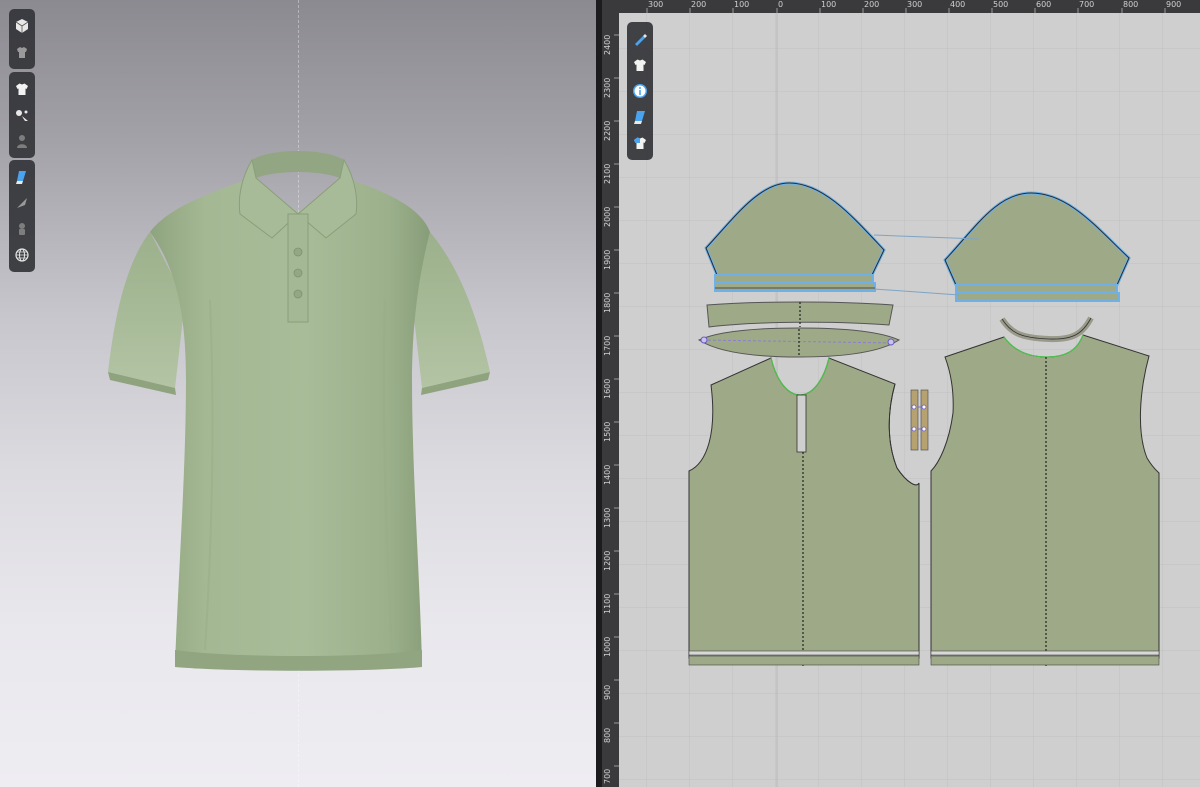 The height and width of the screenshot is (787, 1200). Describe the element at coordinates (795, 287) in the screenshot. I see `sleeve-cuff-left-bottom` at that location.